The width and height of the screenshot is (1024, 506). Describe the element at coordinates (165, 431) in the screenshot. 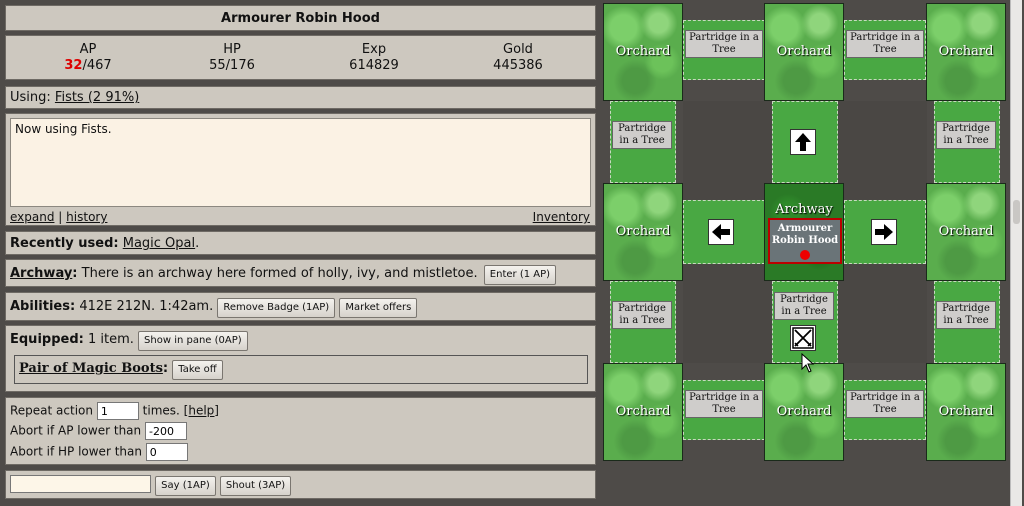

I see `abort-ap-input` at that location.